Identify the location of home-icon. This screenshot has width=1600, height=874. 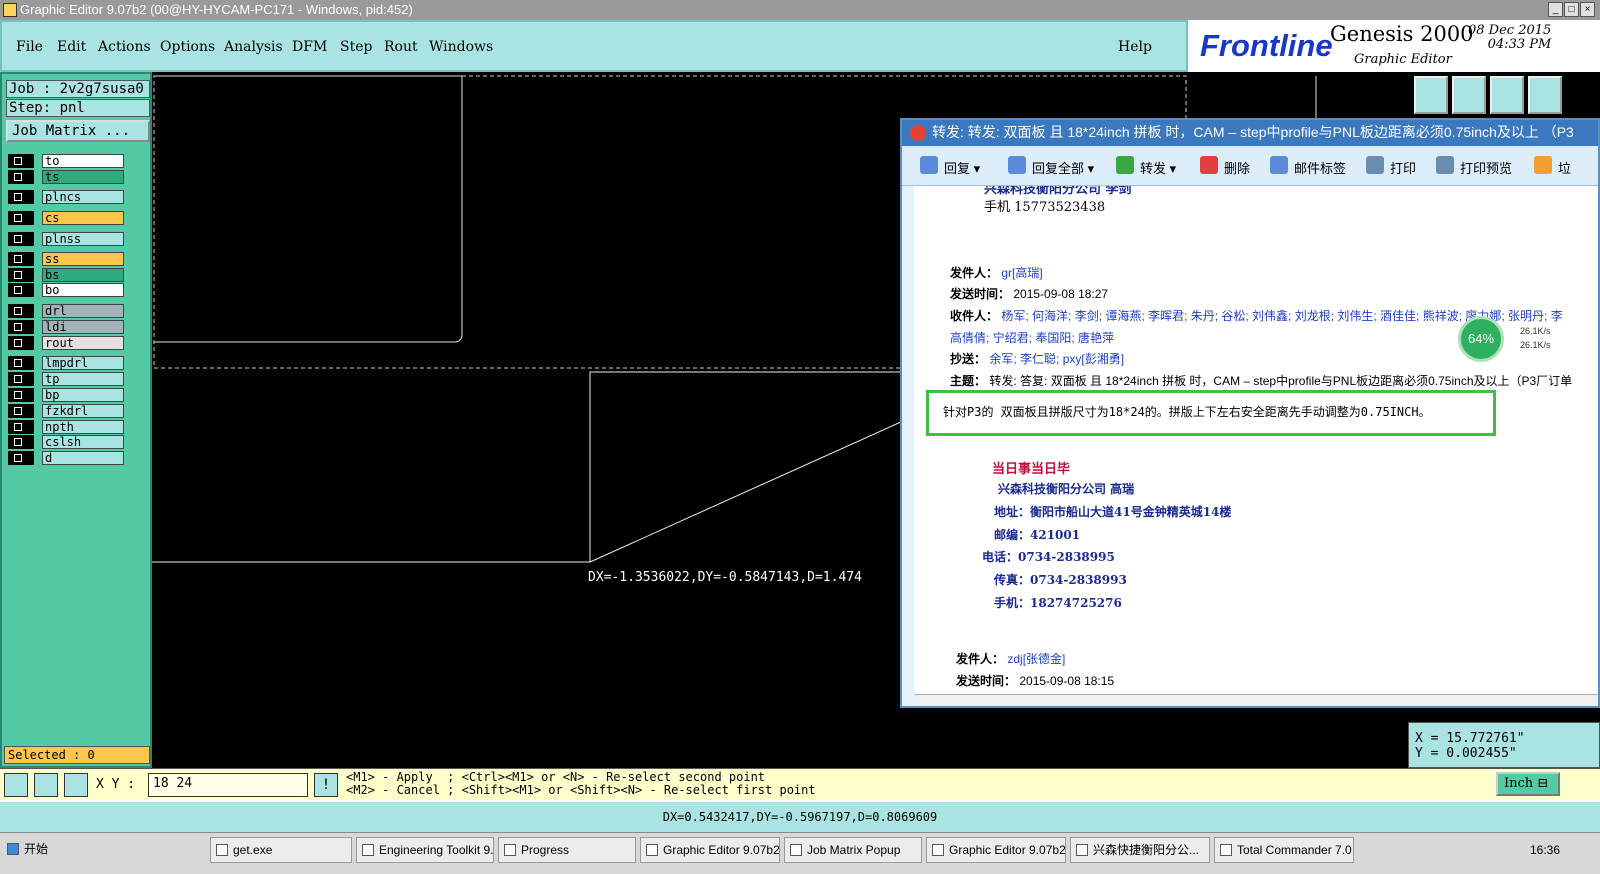
(1507, 95).